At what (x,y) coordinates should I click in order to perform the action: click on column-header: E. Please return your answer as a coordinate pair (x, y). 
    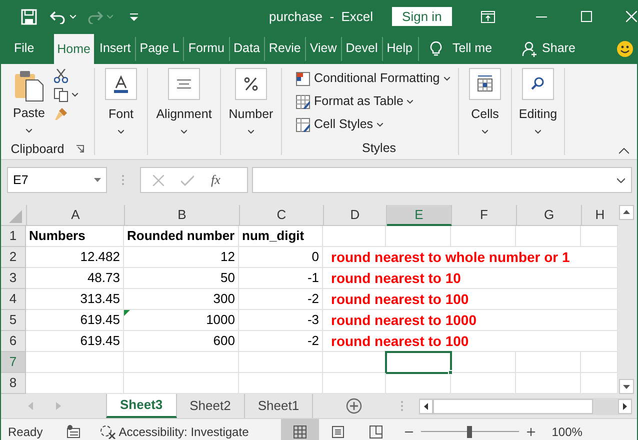
    Looking at the image, I should click on (419, 215).